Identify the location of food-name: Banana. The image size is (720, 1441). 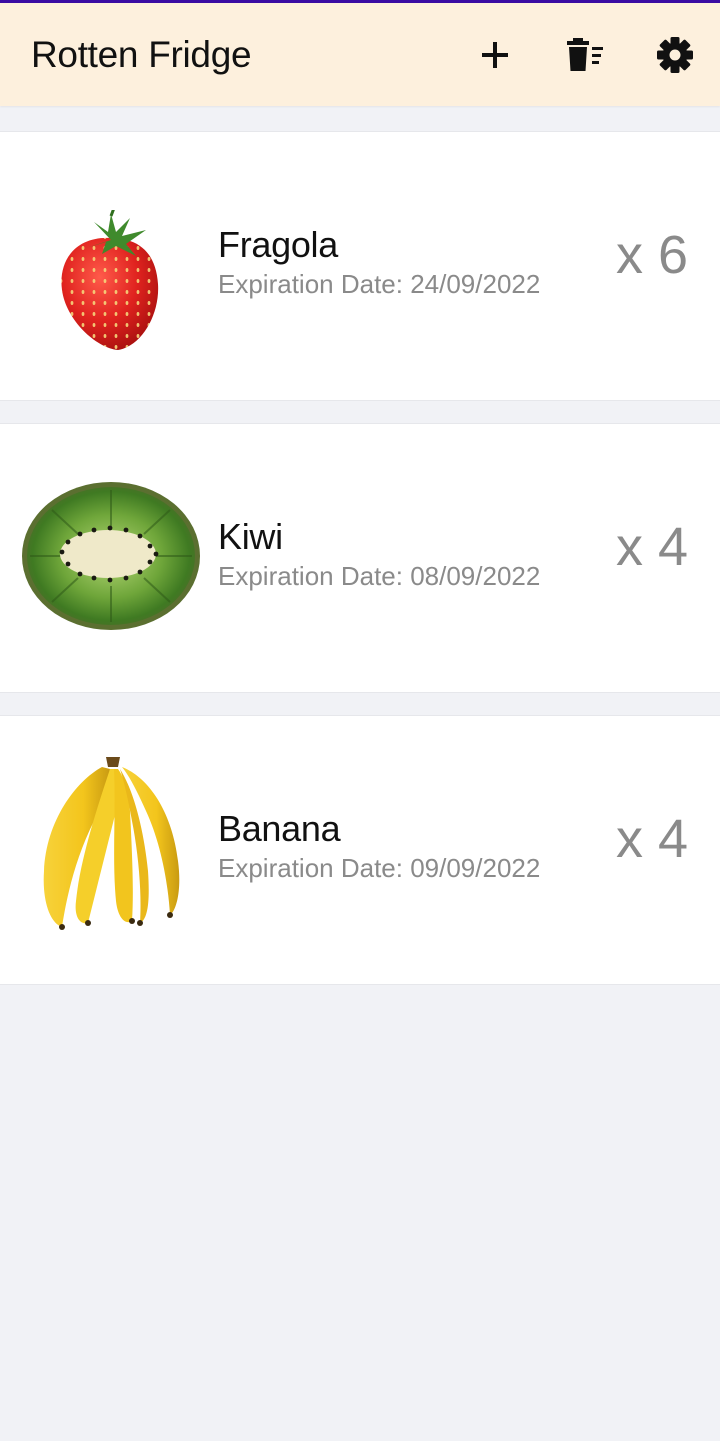
(279, 828).